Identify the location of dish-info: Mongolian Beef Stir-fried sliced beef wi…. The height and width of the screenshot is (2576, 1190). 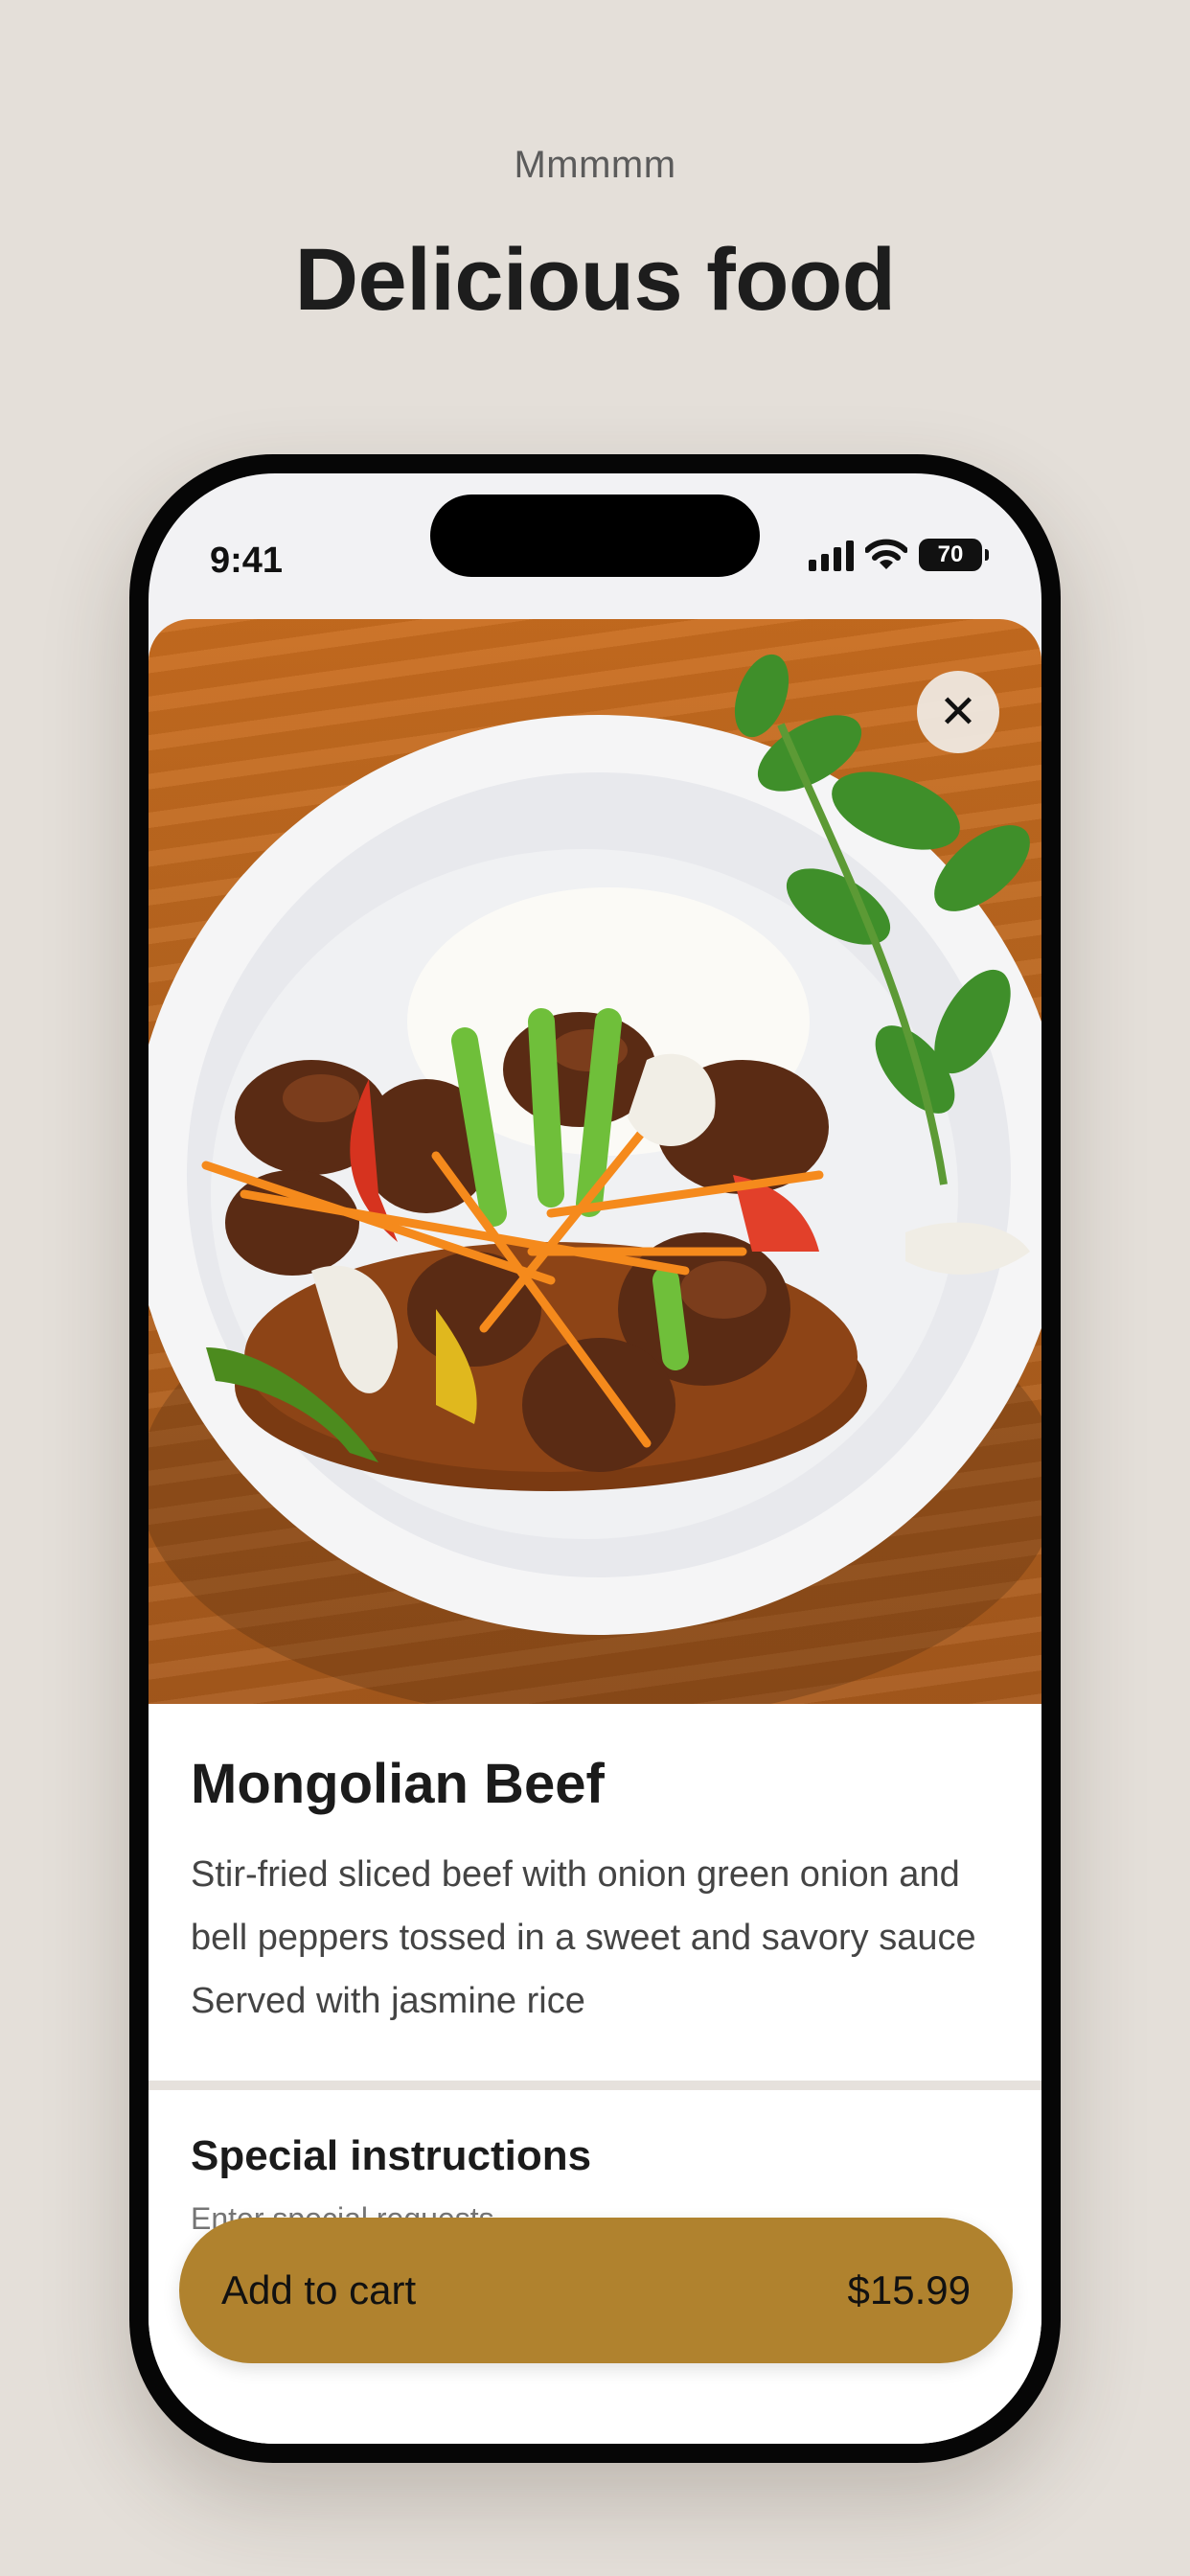
(595, 1868).